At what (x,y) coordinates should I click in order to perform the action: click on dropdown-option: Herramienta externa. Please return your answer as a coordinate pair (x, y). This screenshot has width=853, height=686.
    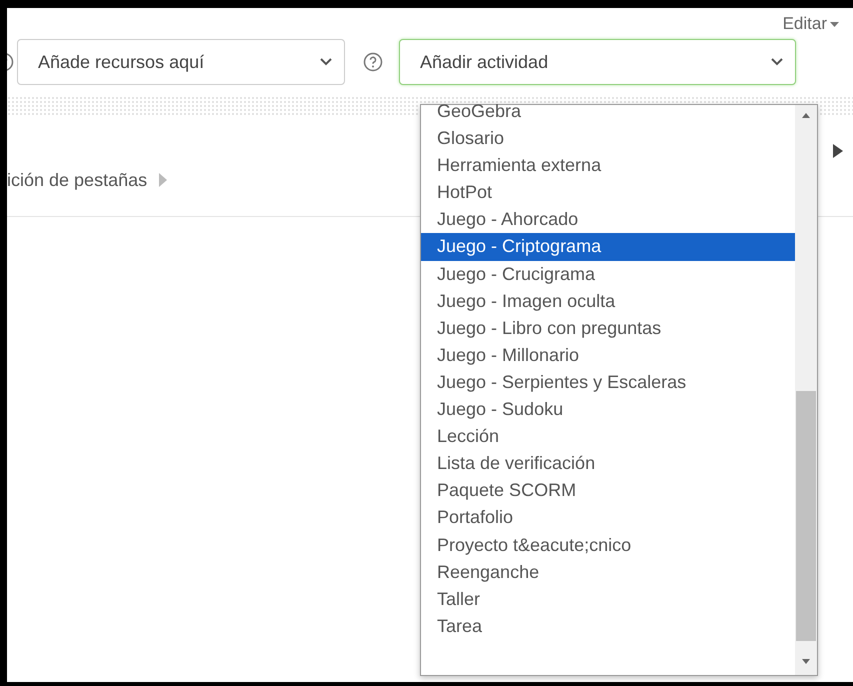
    Looking at the image, I should click on (608, 166).